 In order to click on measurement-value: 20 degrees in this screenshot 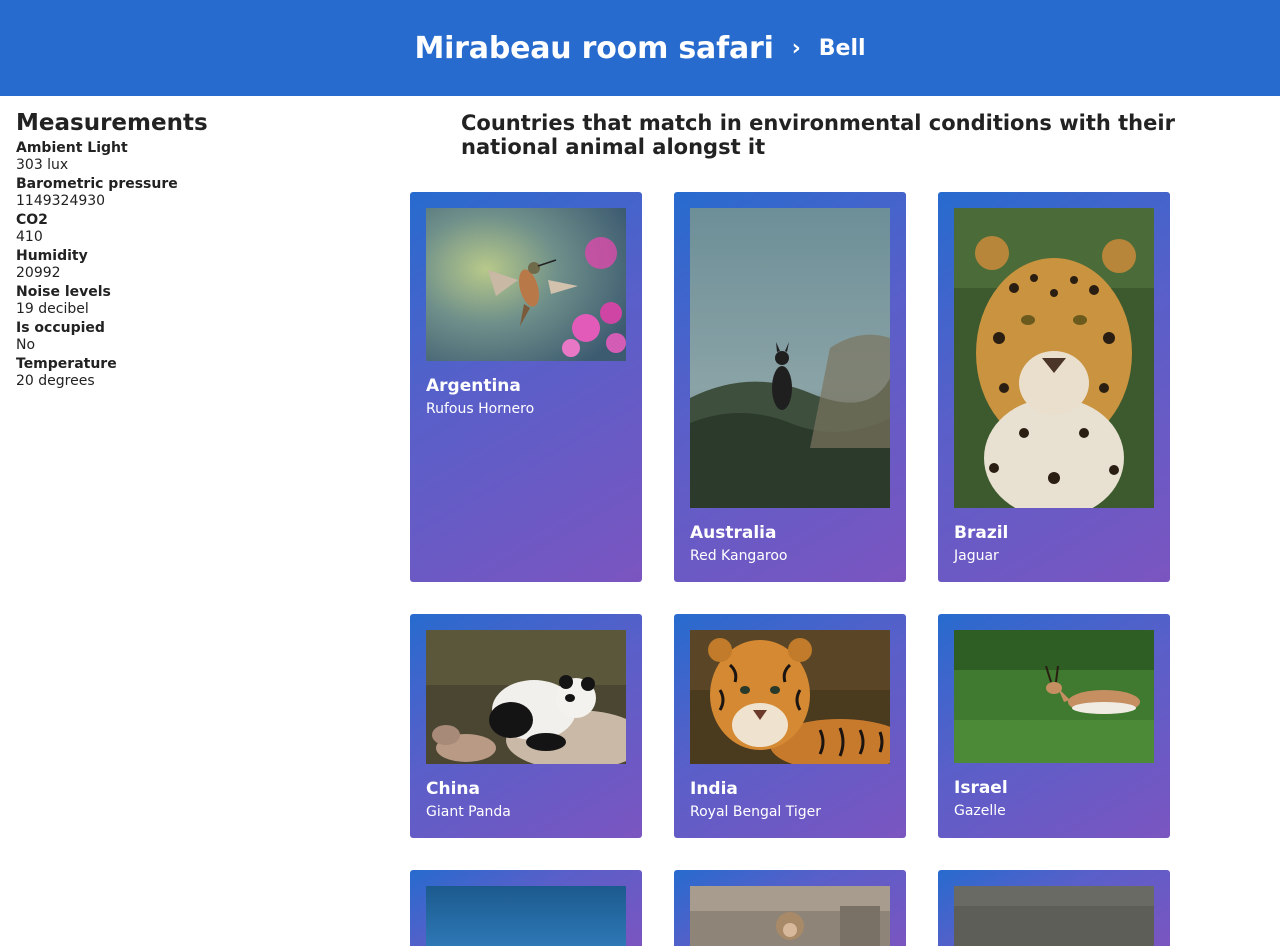, I will do `click(55, 381)`.